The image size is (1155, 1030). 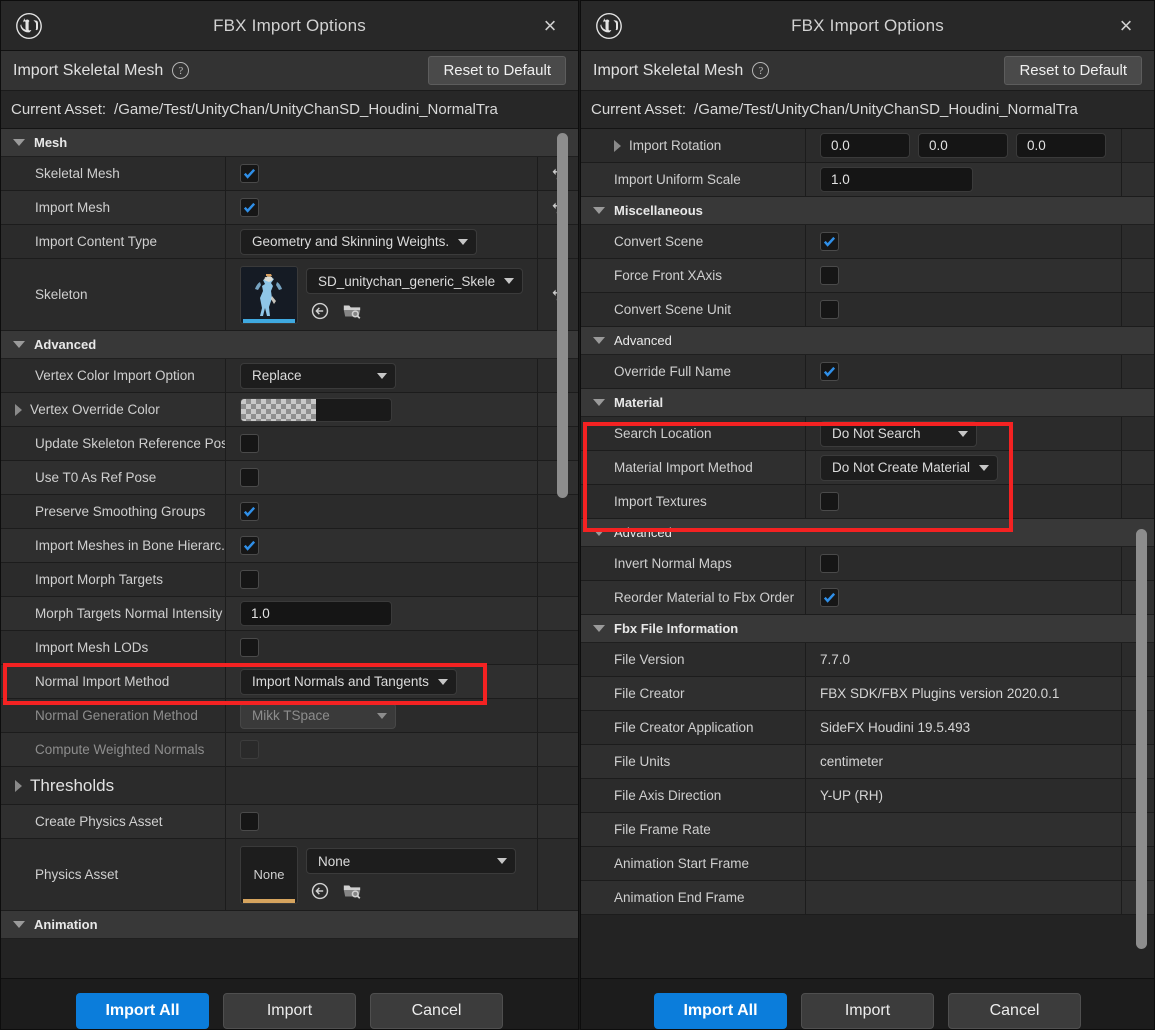 I want to click on category-material: Material, so click(x=867, y=403).